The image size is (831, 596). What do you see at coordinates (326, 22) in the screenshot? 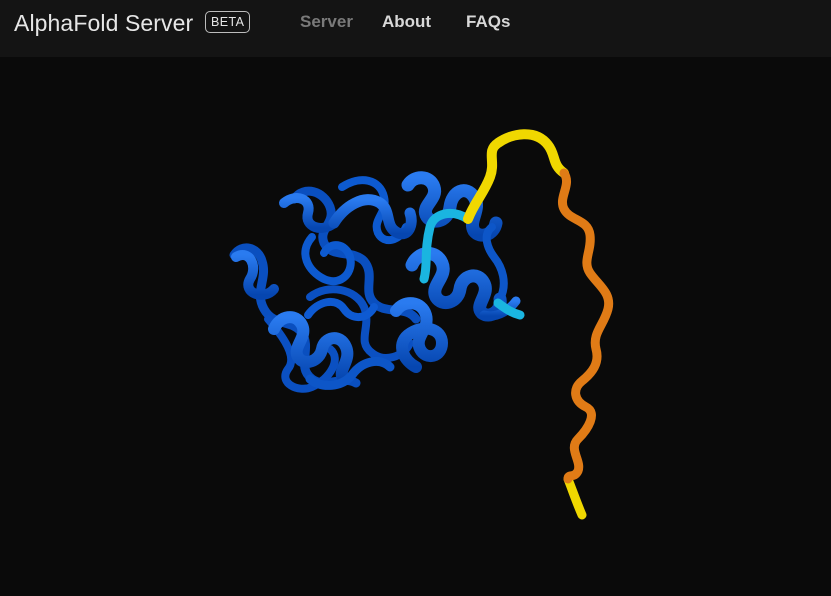
I see `nav-server-link: Server` at bounding box center [326, 22].